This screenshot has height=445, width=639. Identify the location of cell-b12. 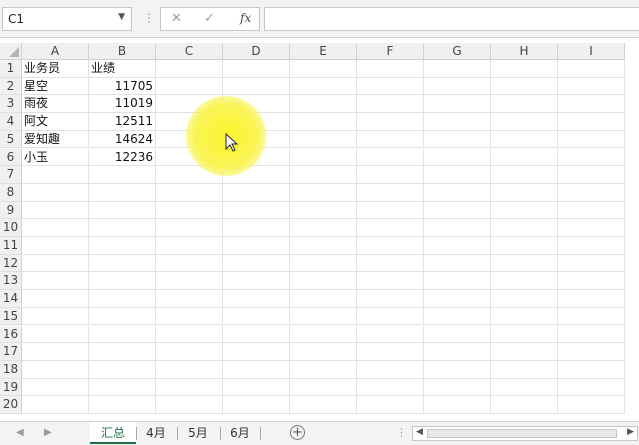
(122, 263).